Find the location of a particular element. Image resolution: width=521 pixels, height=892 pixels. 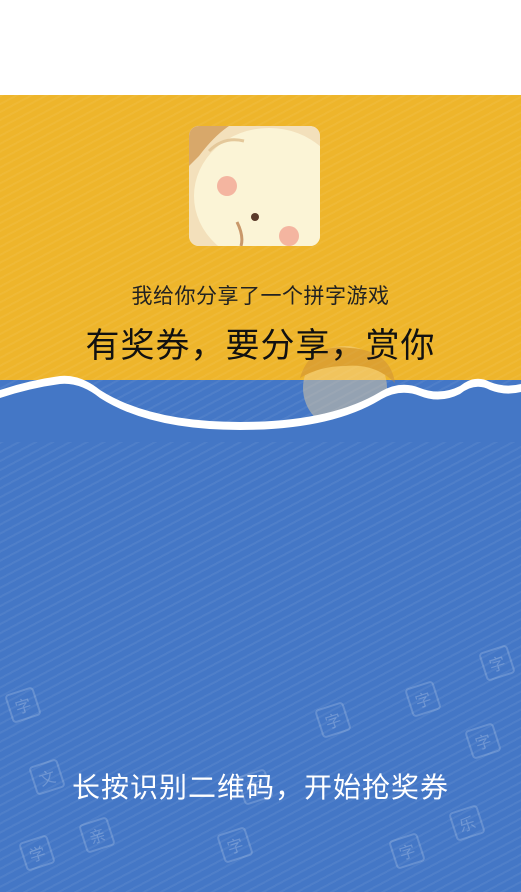

cartoon-avatar-icon is located at coordinates (254, 186).